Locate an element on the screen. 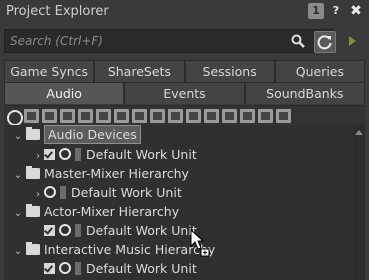  help-icon: ? is located at coordinates (336, 11).